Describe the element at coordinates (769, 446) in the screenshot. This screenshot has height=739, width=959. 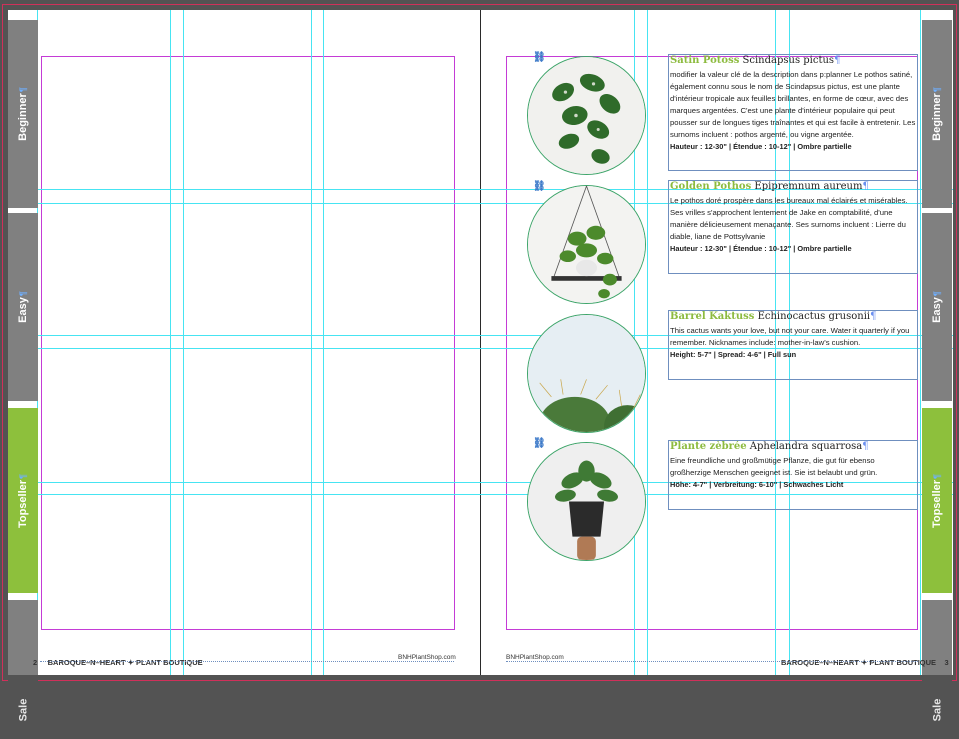
I see `plant-title: Plante zèbrée Aphelandra squarrosa¶` at that location.